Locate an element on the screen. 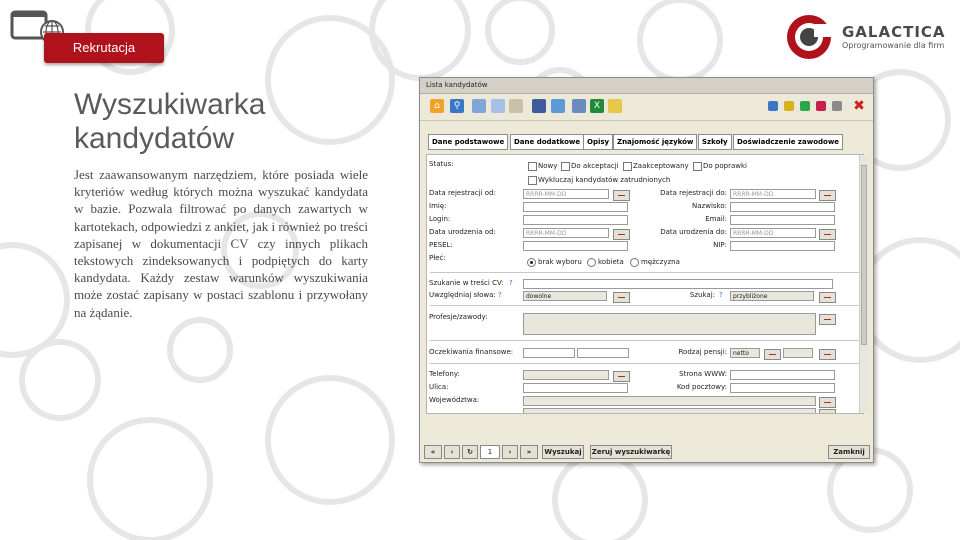 The height and width of the screenshot is (540, 960). cv-search-help-icon: ? is located at coordinates (511, 283).